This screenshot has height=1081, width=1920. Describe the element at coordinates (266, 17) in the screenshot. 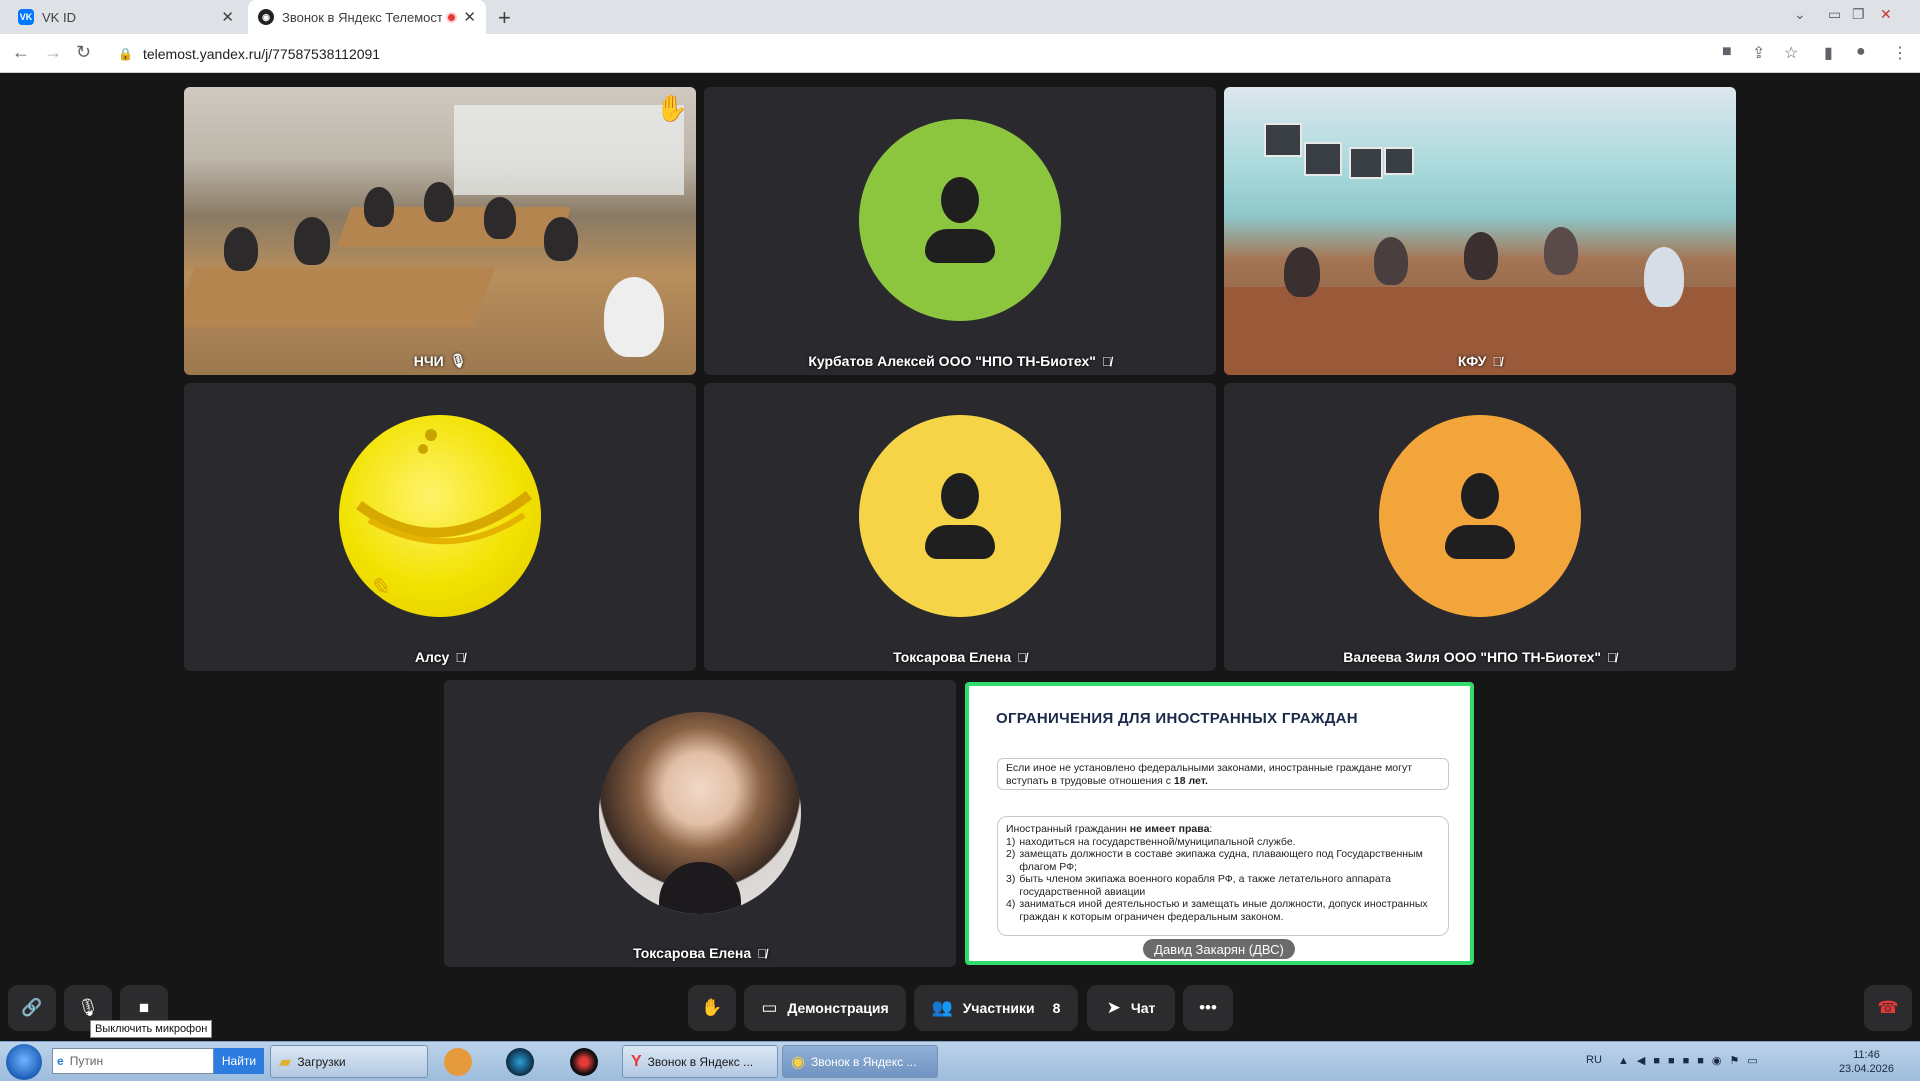

I see `telemost-icon: ◉` at that location.